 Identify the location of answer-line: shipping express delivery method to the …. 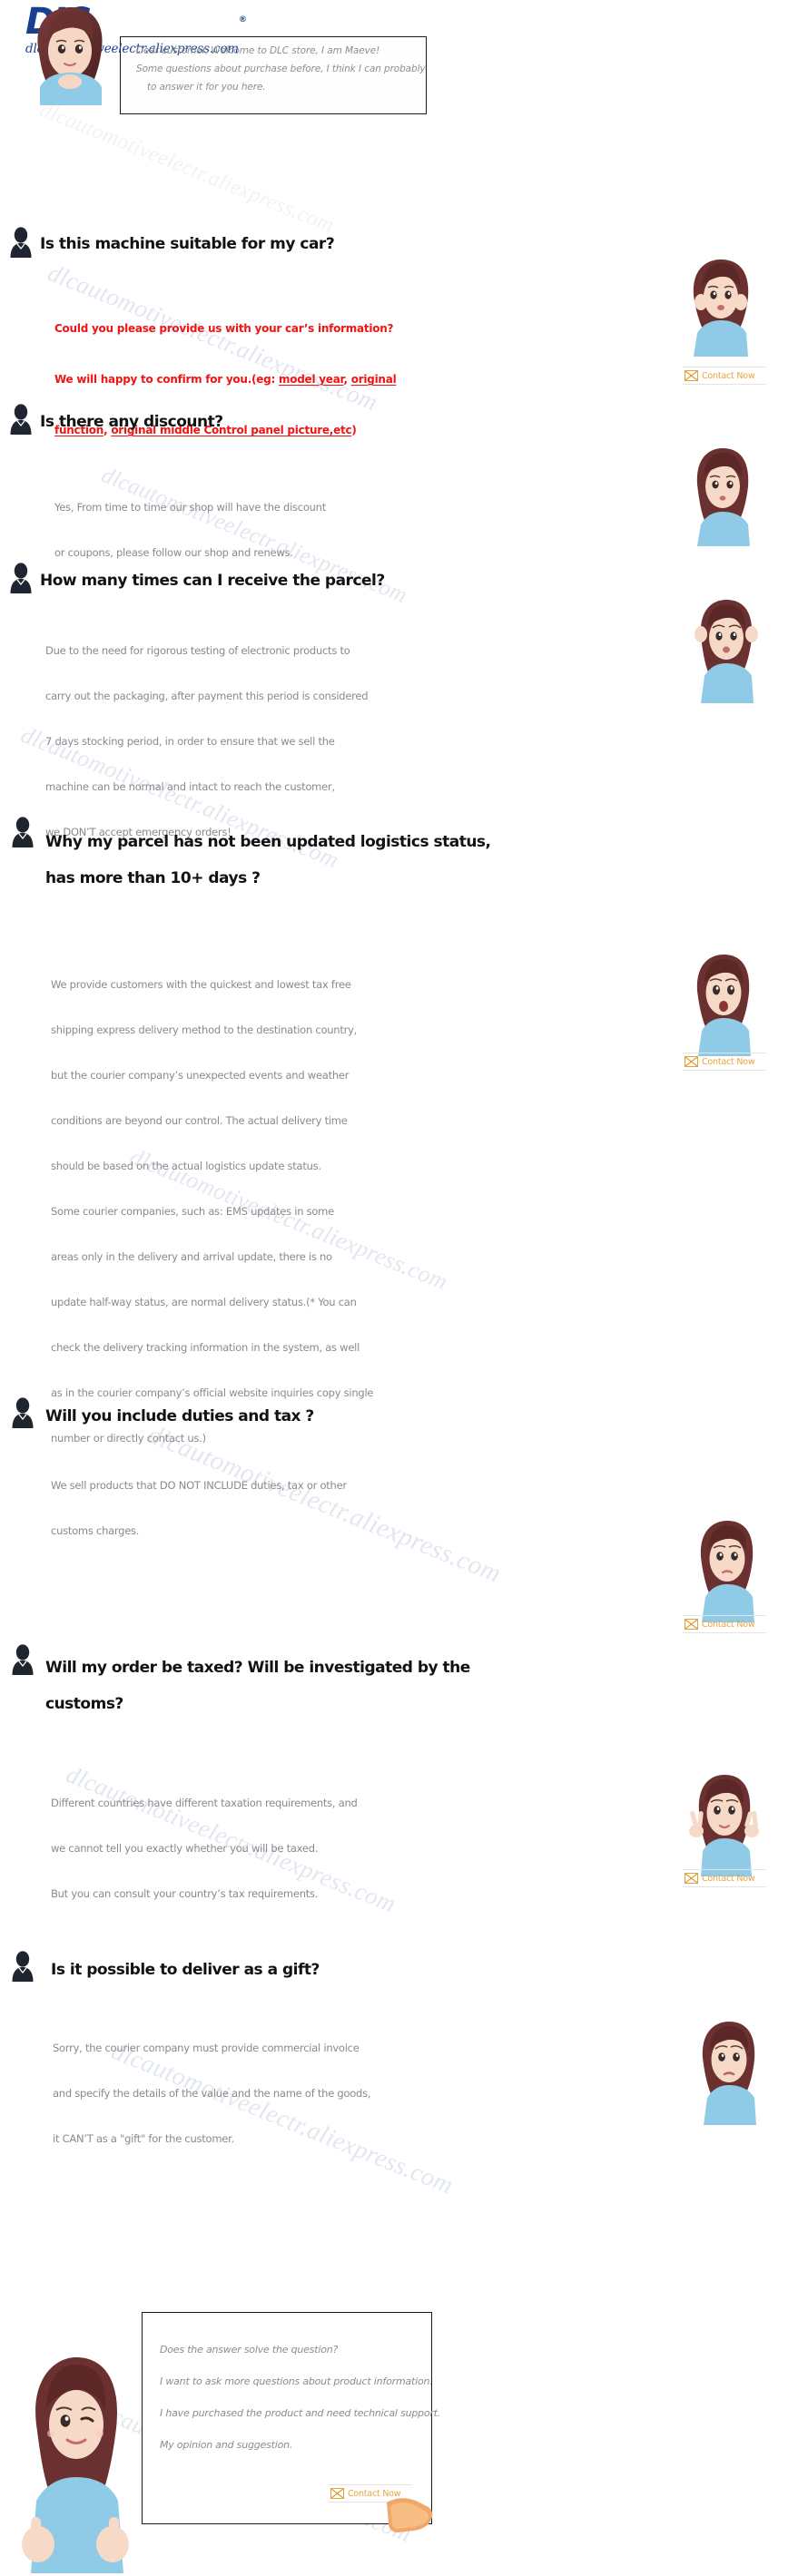
(204, 1030).